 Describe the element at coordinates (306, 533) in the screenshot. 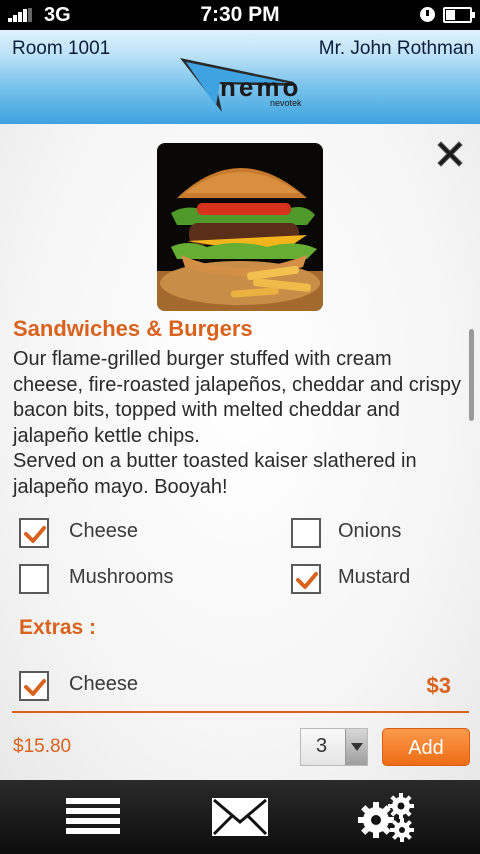

I see `onions-checkbox` at that location.